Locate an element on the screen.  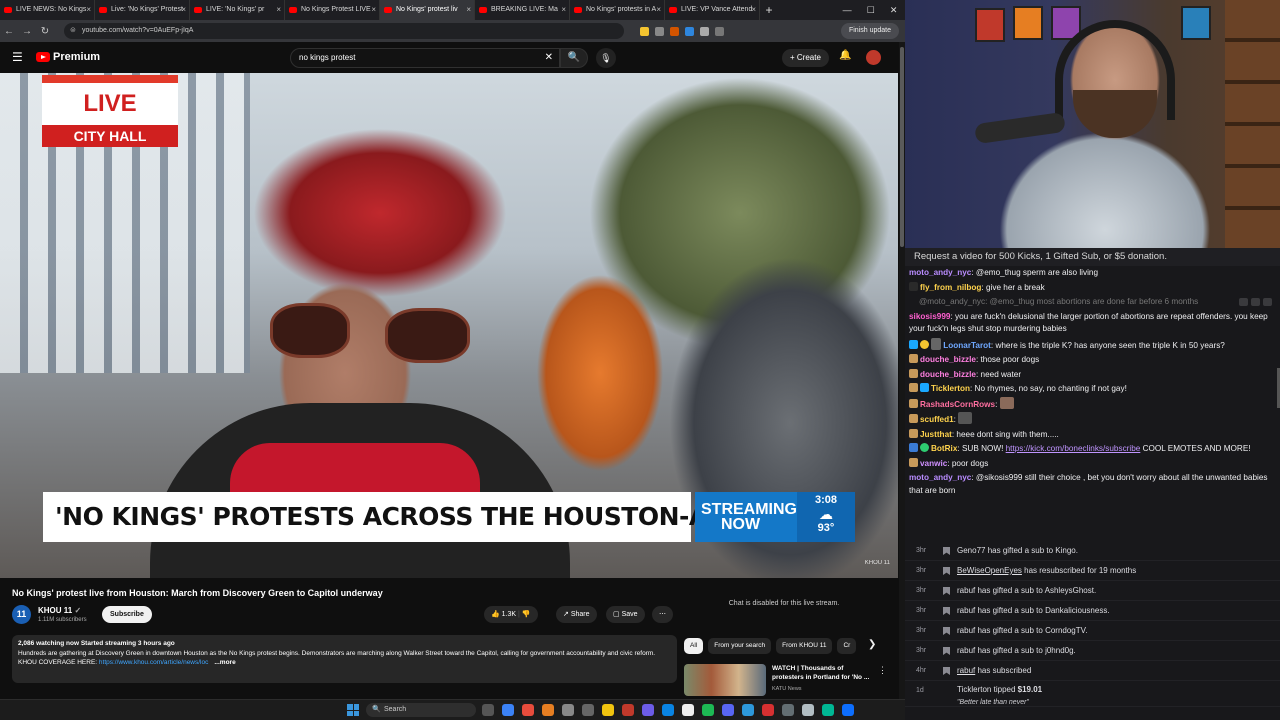
clear-search-icon: ✕ is located at coordinates (549, 58).